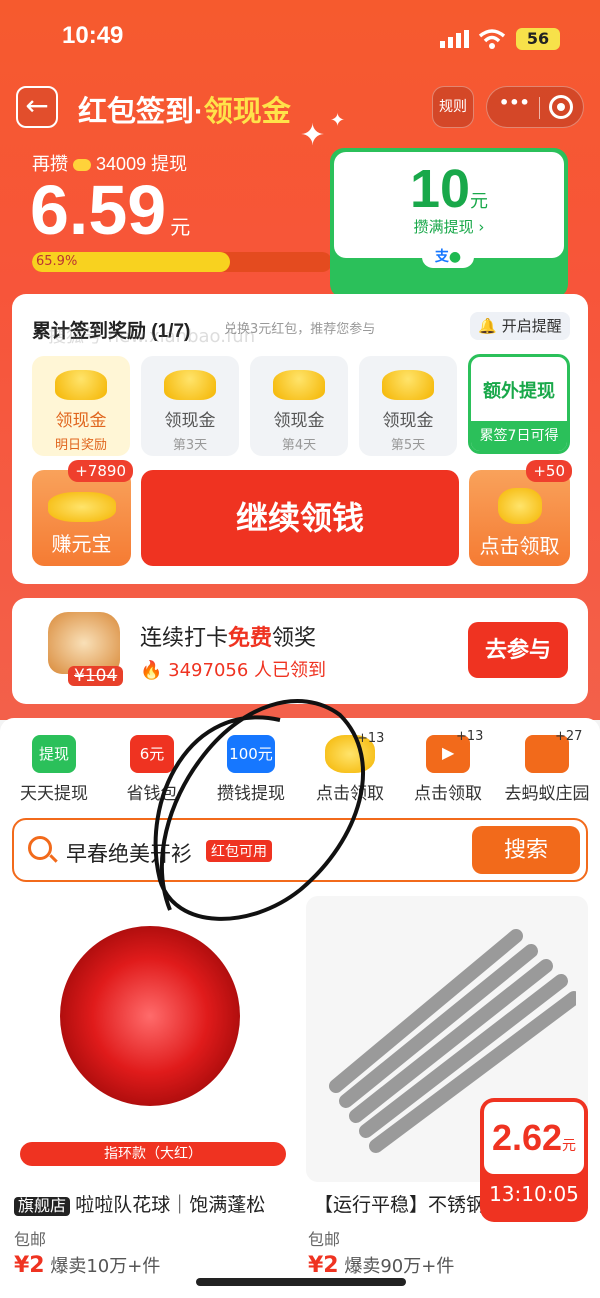 The image size is (600, 1298). I want to click on video-icon: ▶ +13, so click(454, 751).